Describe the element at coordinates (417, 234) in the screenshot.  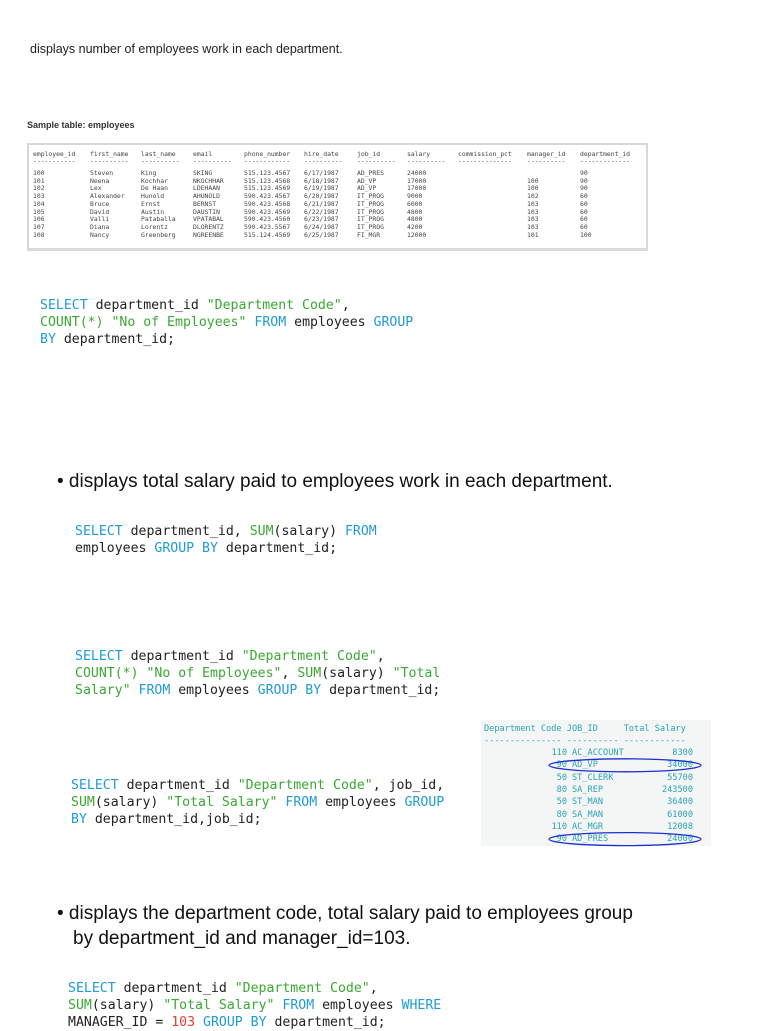
I see `table-cell: 12000` at that location.